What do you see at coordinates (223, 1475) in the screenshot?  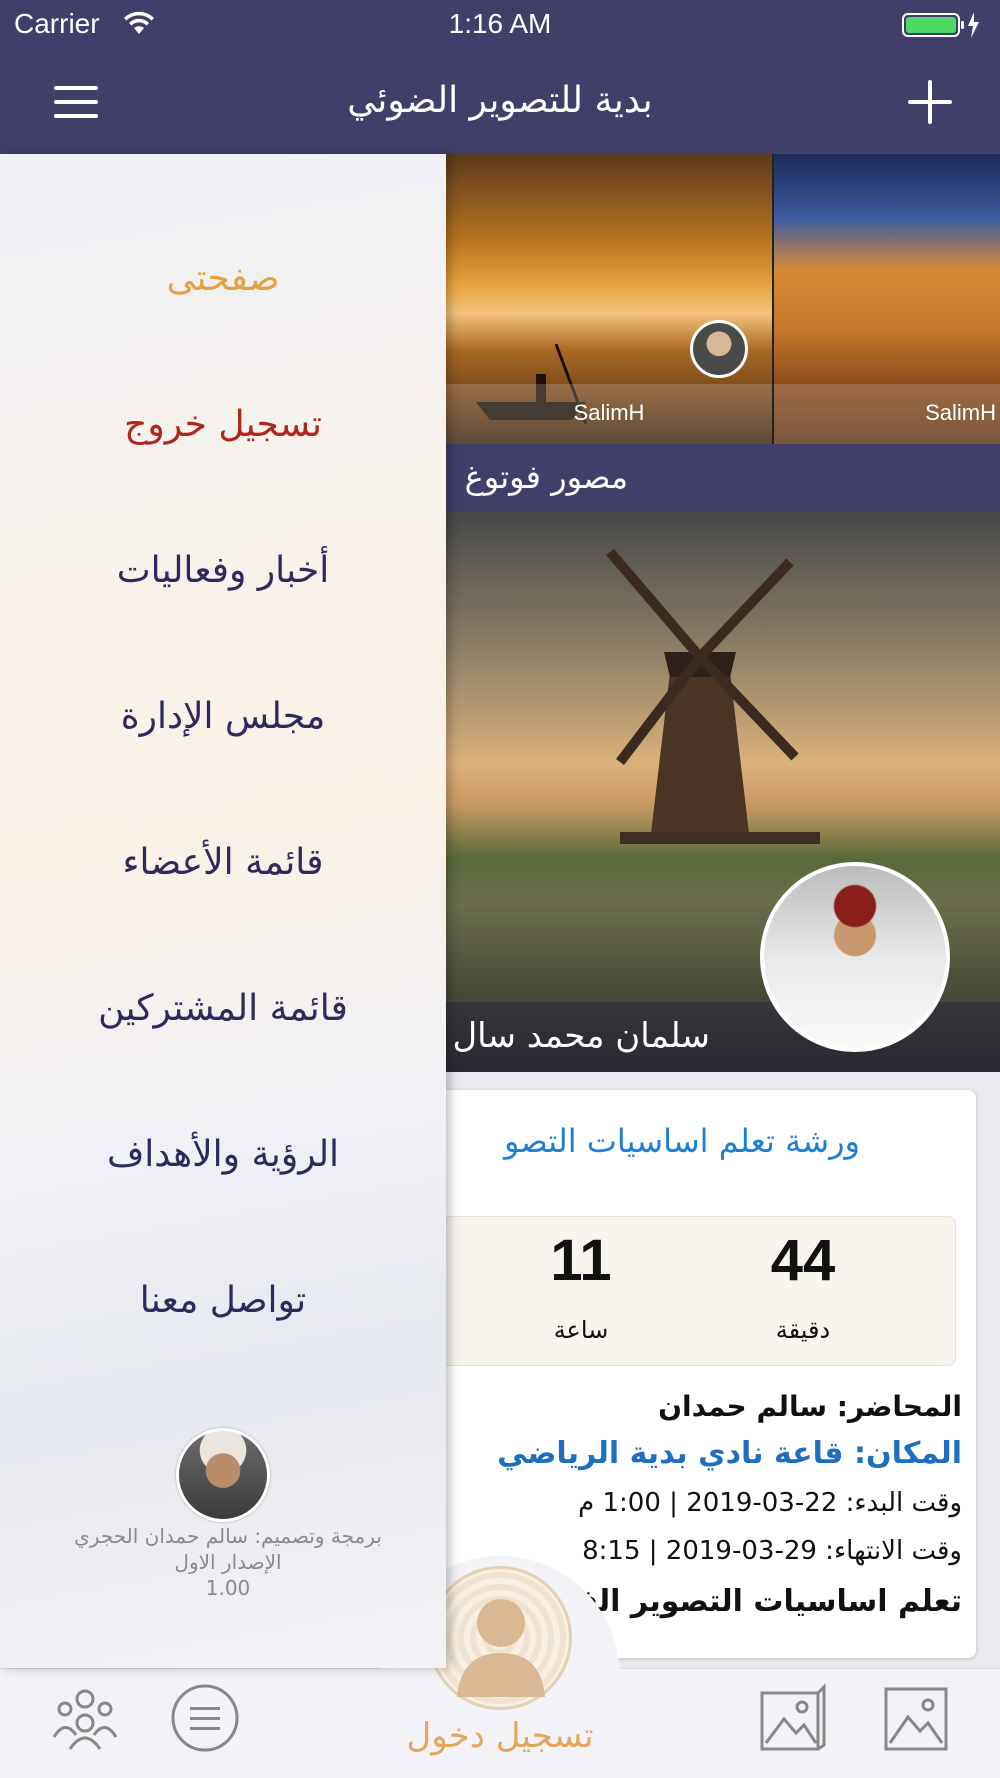 I see `developer-avatar` at bounding box center [223, 1475].